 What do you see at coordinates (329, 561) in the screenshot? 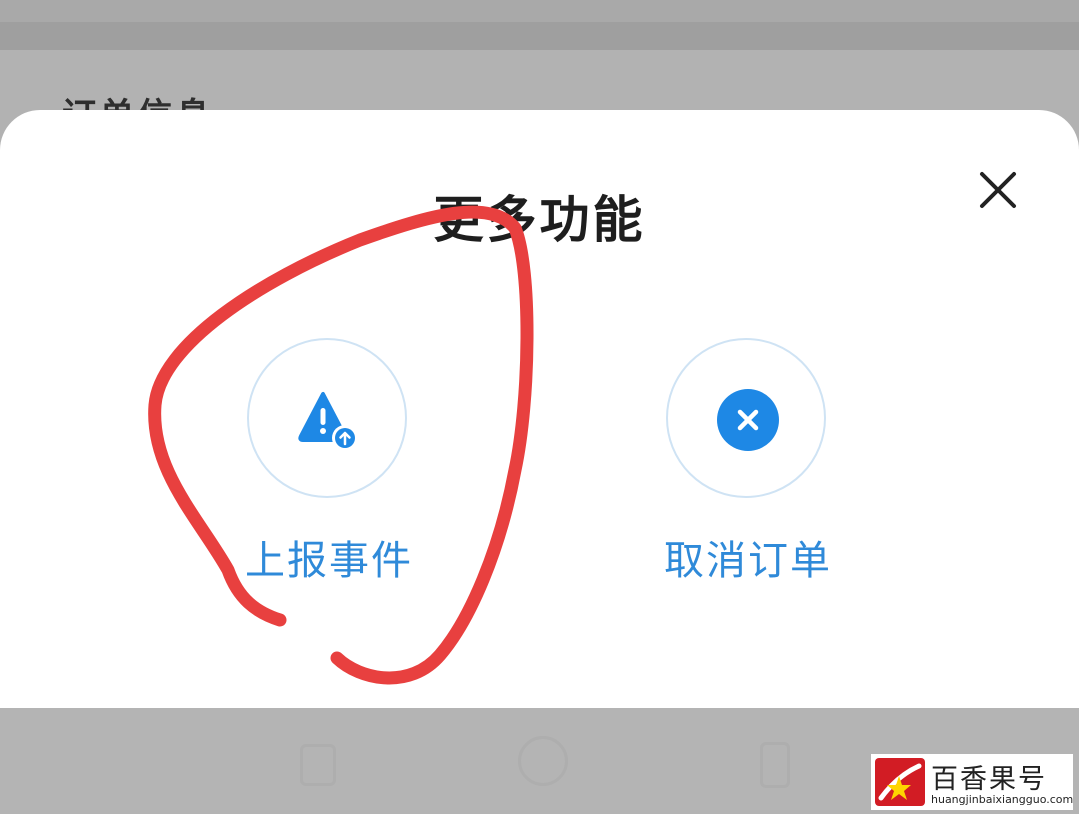
I see `report-event-label: 上报事件` at bounding box center [329, 561].